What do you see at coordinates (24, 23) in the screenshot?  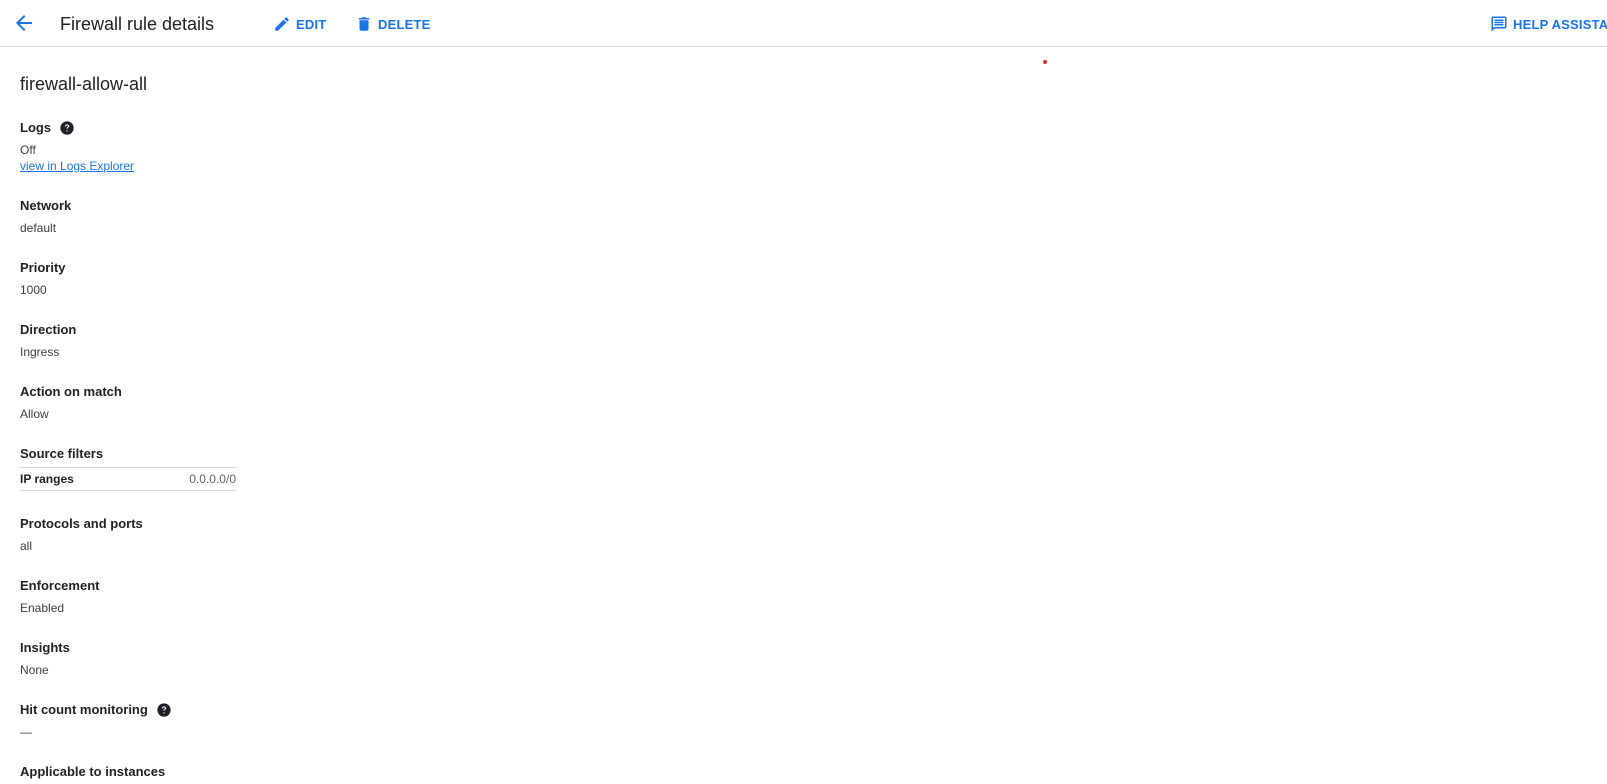 I see `back-arrow-icon` at bounding box center [24, 23].